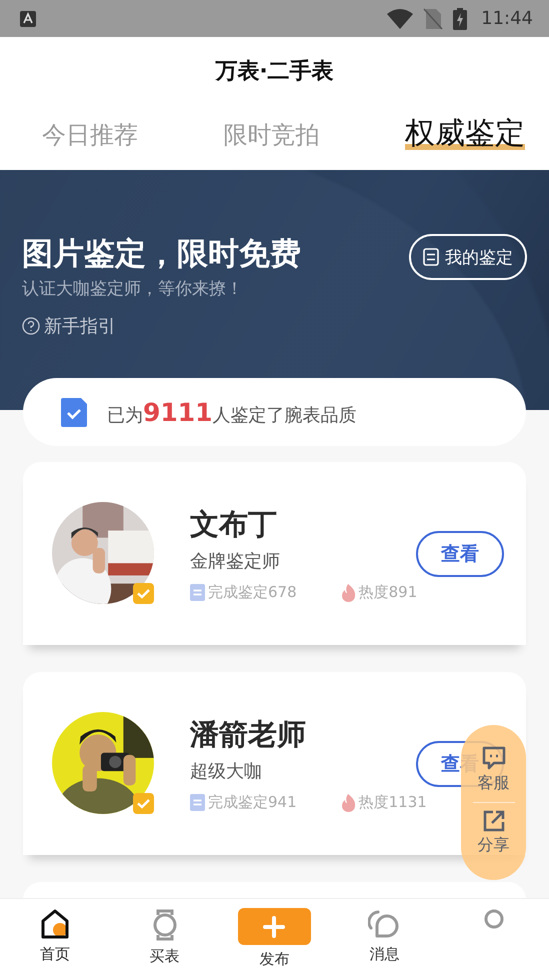  What do you see at coordinates (232, 412) in the screenshot?
I see `stats-text: 已为9111人鉴定了腕表品质` at bounding box center [232, 412].